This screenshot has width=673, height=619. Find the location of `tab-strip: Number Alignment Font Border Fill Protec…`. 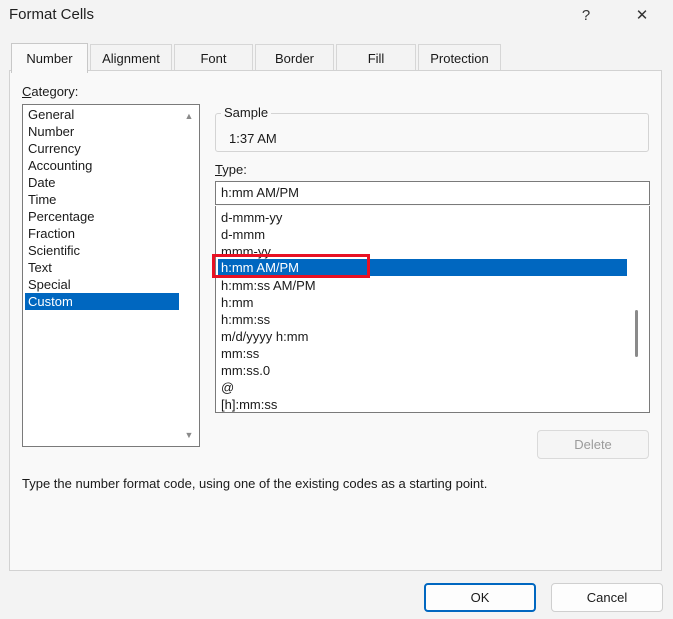

tab-strip: Number Alignment Font Border Fill Protec… is located at coordinates (336, 58).